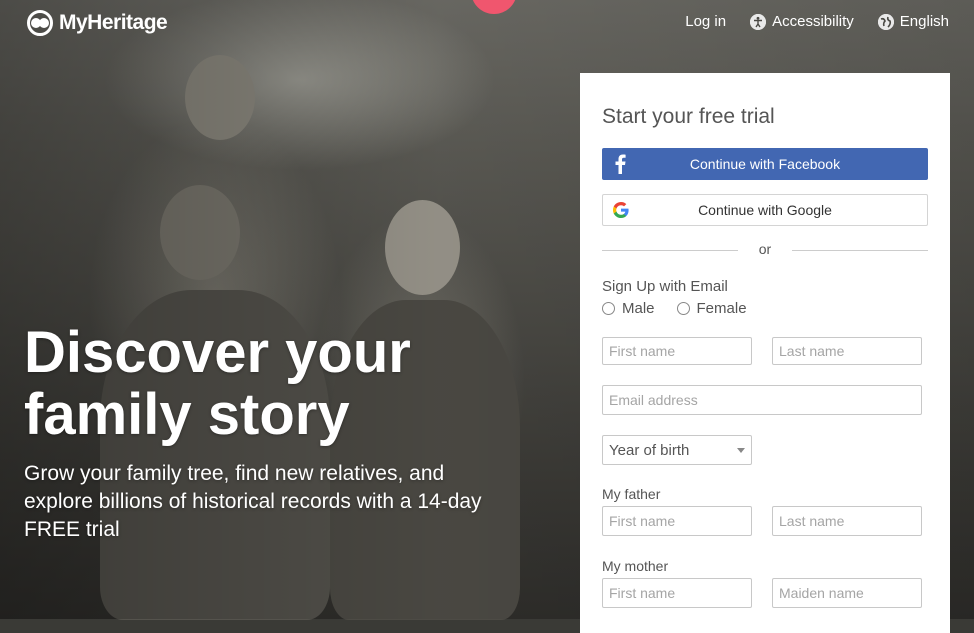 Image resolution: width=974 pixels, height=633 pixels. I want to click on male-label: Male, so click(638, 308).